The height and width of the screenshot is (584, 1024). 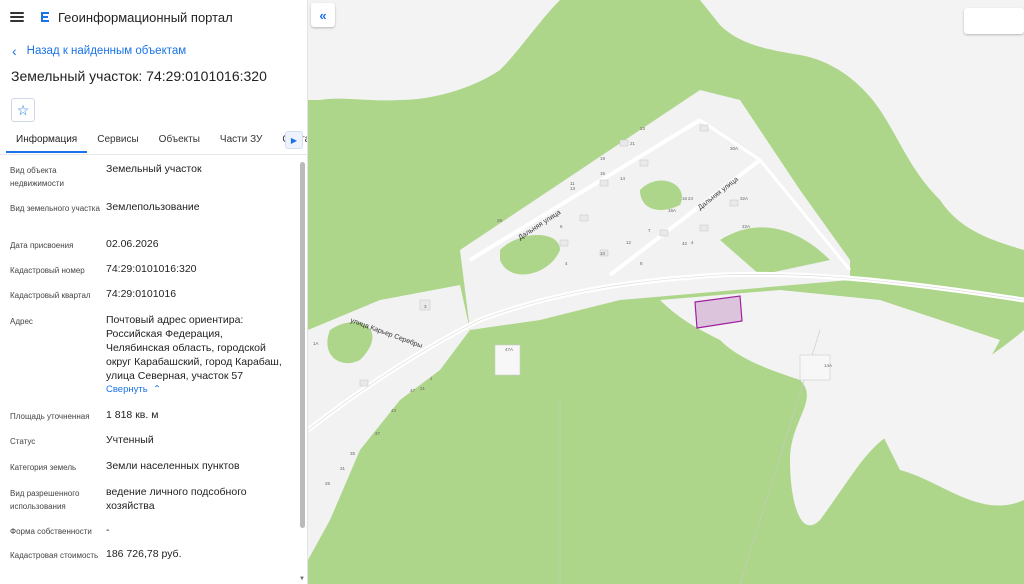 What do you see at coordinates (302, 579) in the screenshot?
I see `scroll-down-icon: ▼` at bounding box center [302, 579].